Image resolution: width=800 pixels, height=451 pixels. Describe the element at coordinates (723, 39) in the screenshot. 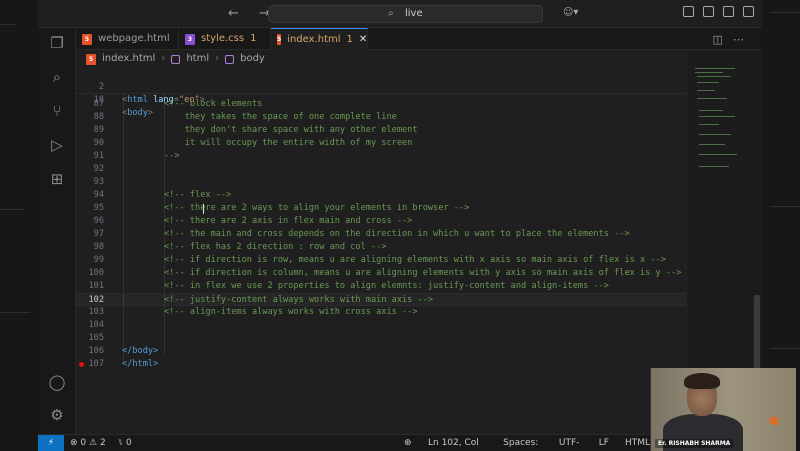

I see `split-editor-icon: ◫` at that location.